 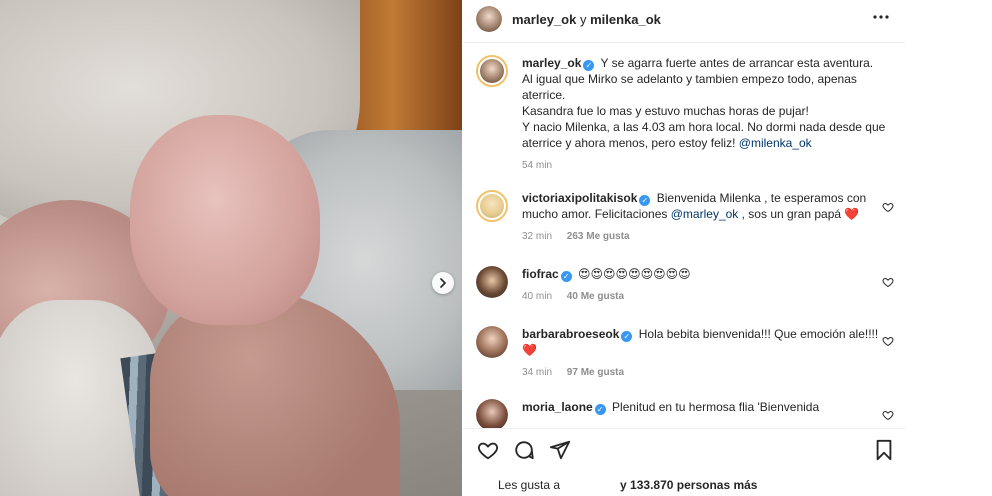 What do you see at coordinates (529, 485) in the screenshot?
I see `likes-prefix: Les gusta a` at bounding box center [529, 485].